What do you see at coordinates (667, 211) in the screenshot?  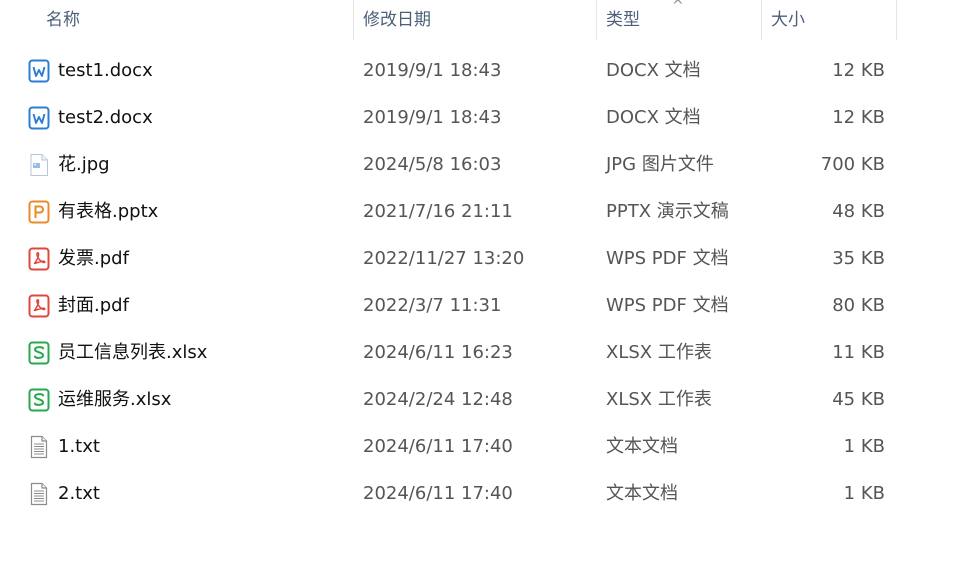 I see `file-type: PPTX 演示文稿` at bounding box center [667, 211].